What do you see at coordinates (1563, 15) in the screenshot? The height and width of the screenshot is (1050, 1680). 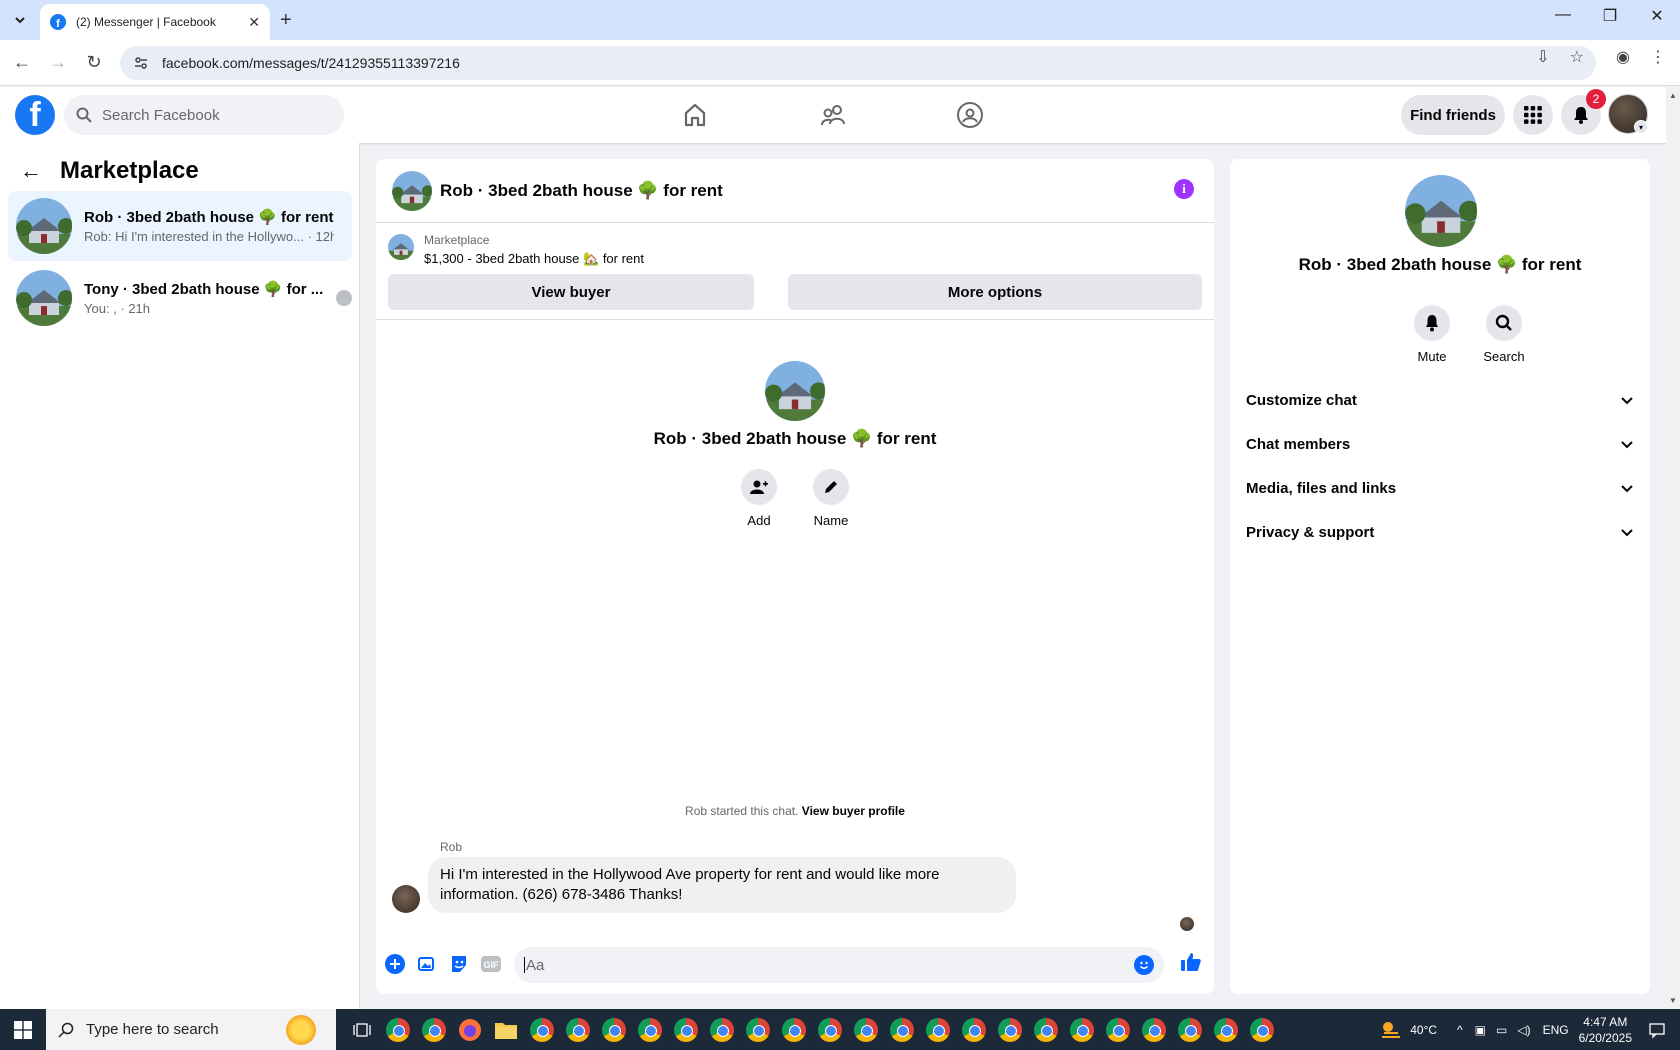 I see `minimize-button: —` at bounding box center [1563, 15].